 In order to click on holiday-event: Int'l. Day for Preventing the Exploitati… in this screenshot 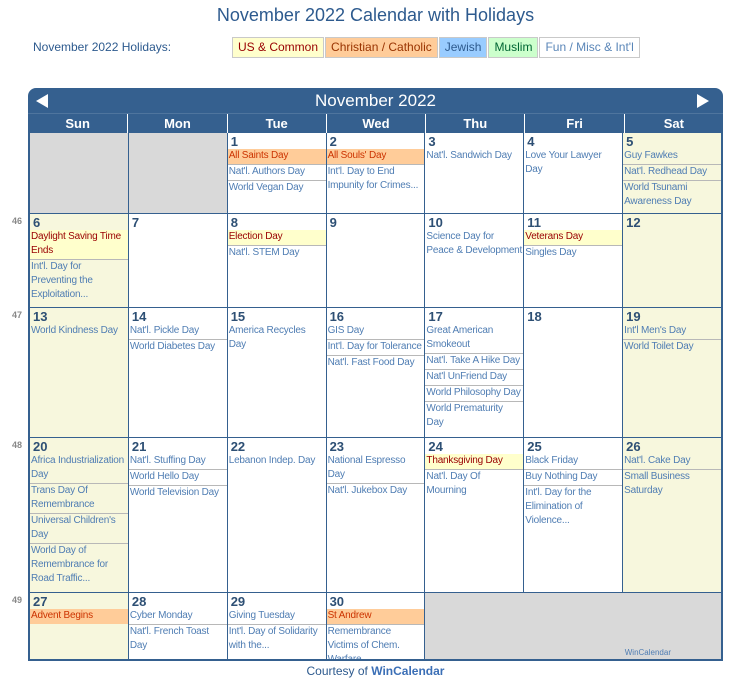, I will do `click(79, 281)`.